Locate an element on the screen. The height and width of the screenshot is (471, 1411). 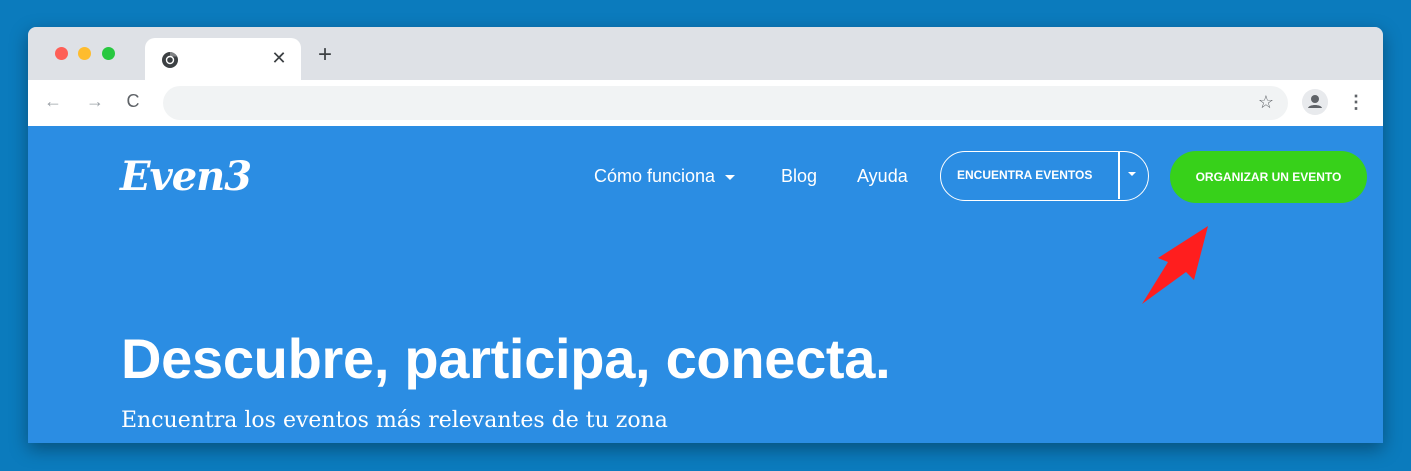
even3-logo: Even3 is located at coordinates (186, 177).